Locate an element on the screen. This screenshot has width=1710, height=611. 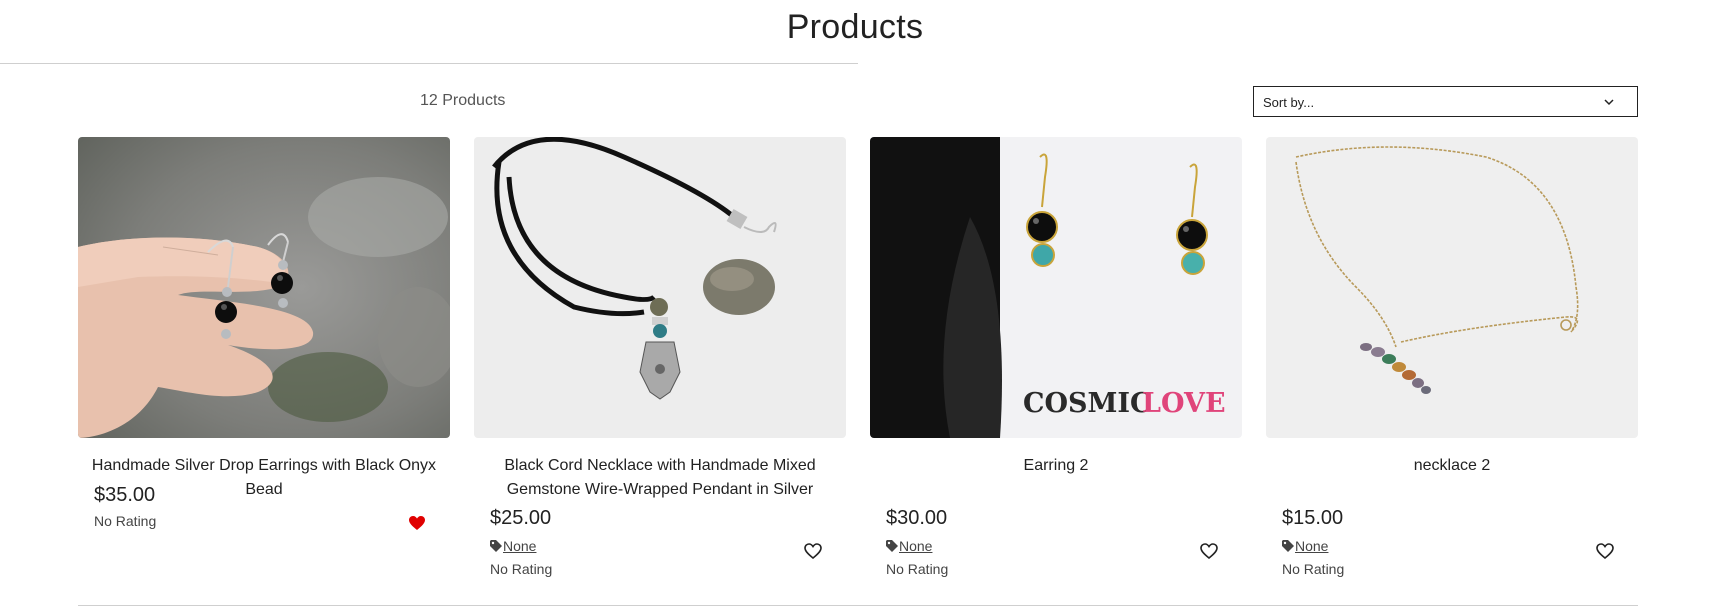
title-divider is located at coordinates (429, 63).